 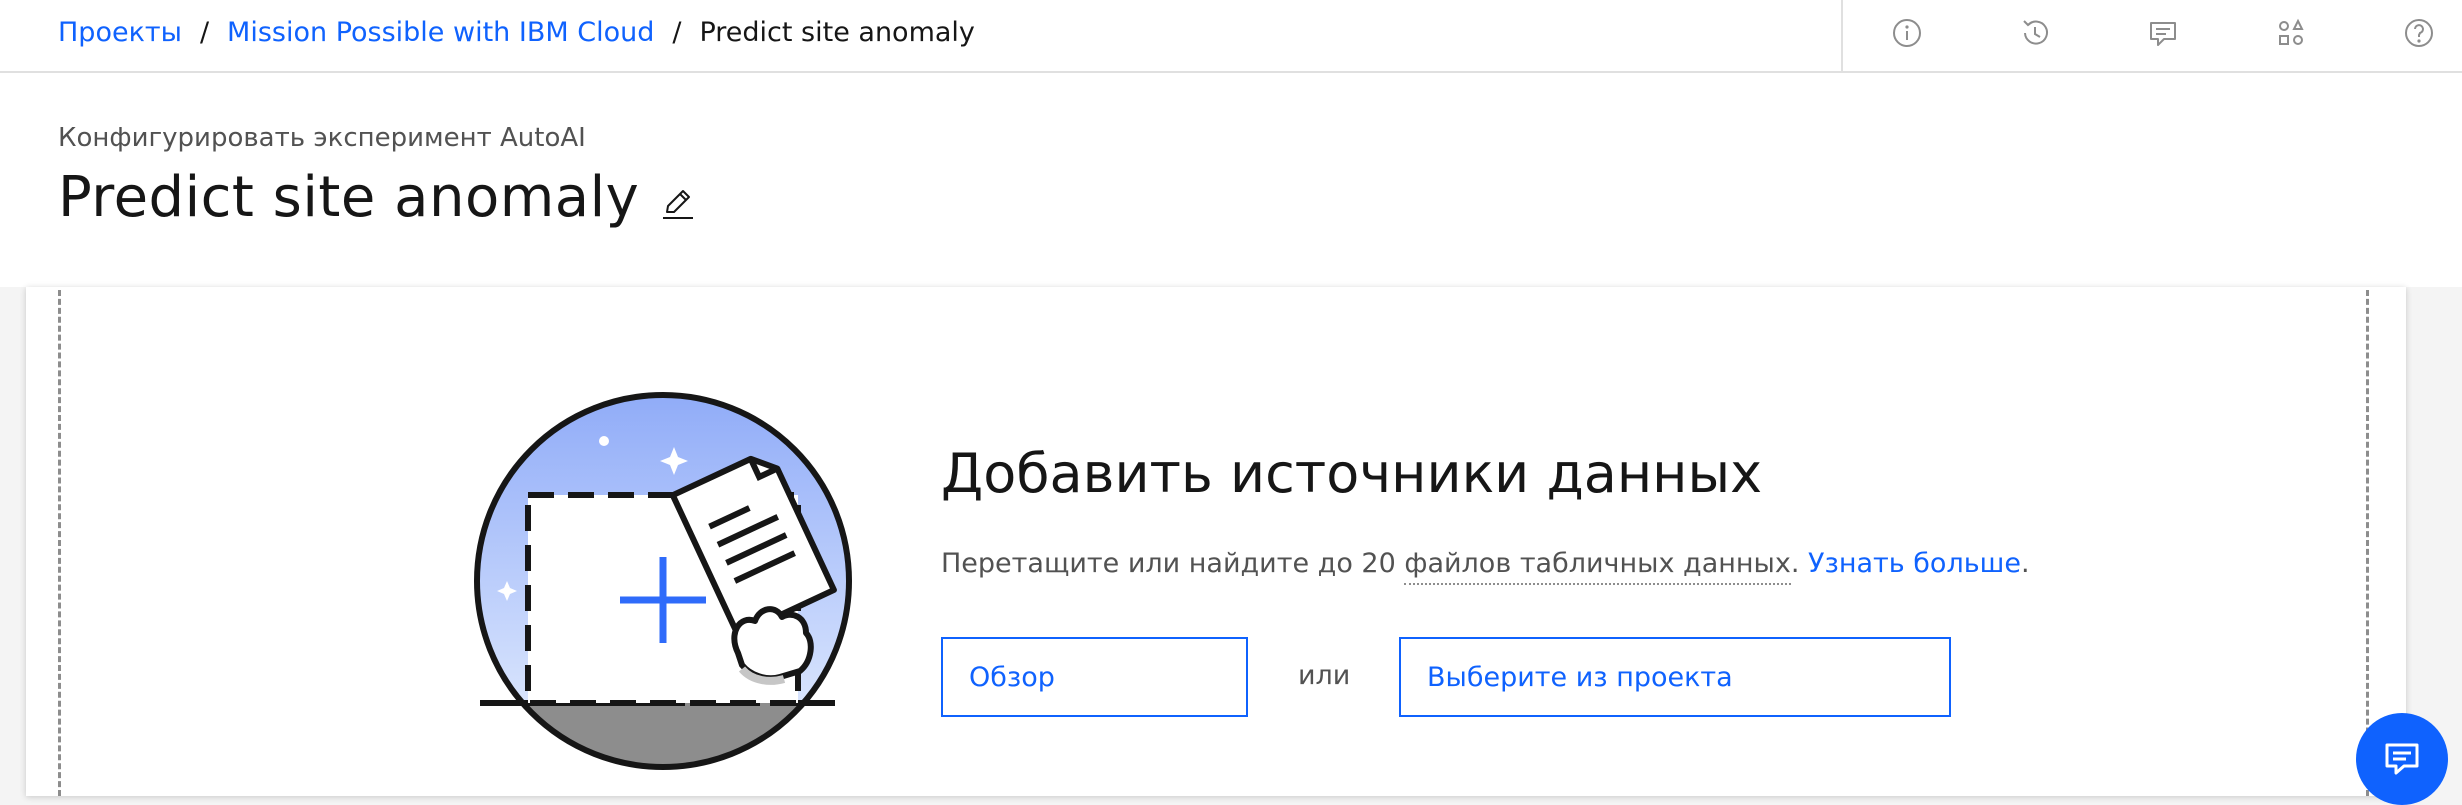 I want to click on breadcrumb-link-projects: Проекты, so click(x=120, y=32).